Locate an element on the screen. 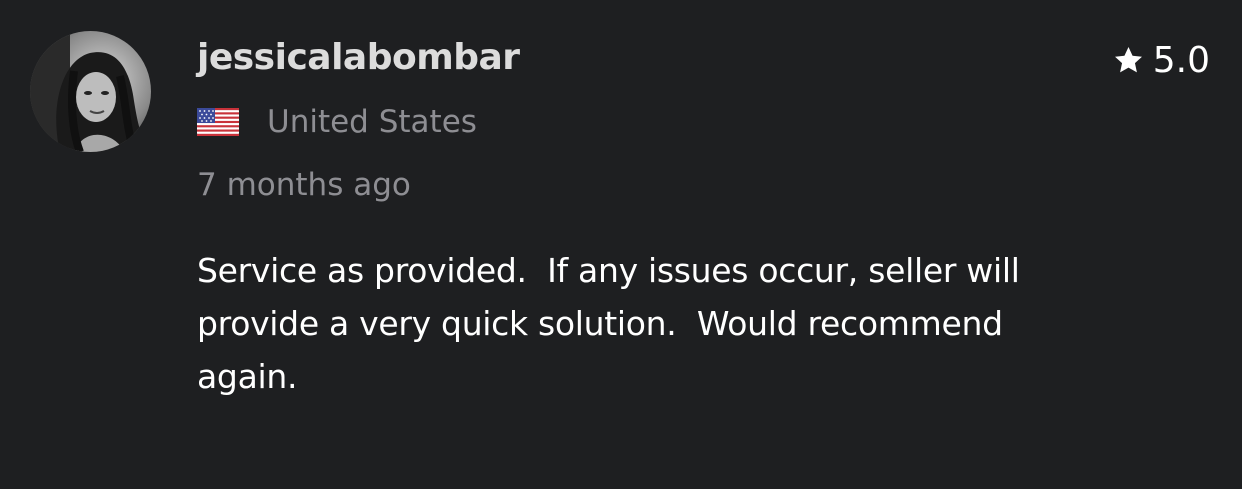 The width and height of the screenshot is (1242, 489). reviewer-location: United States is located at coordinates (337, 122).